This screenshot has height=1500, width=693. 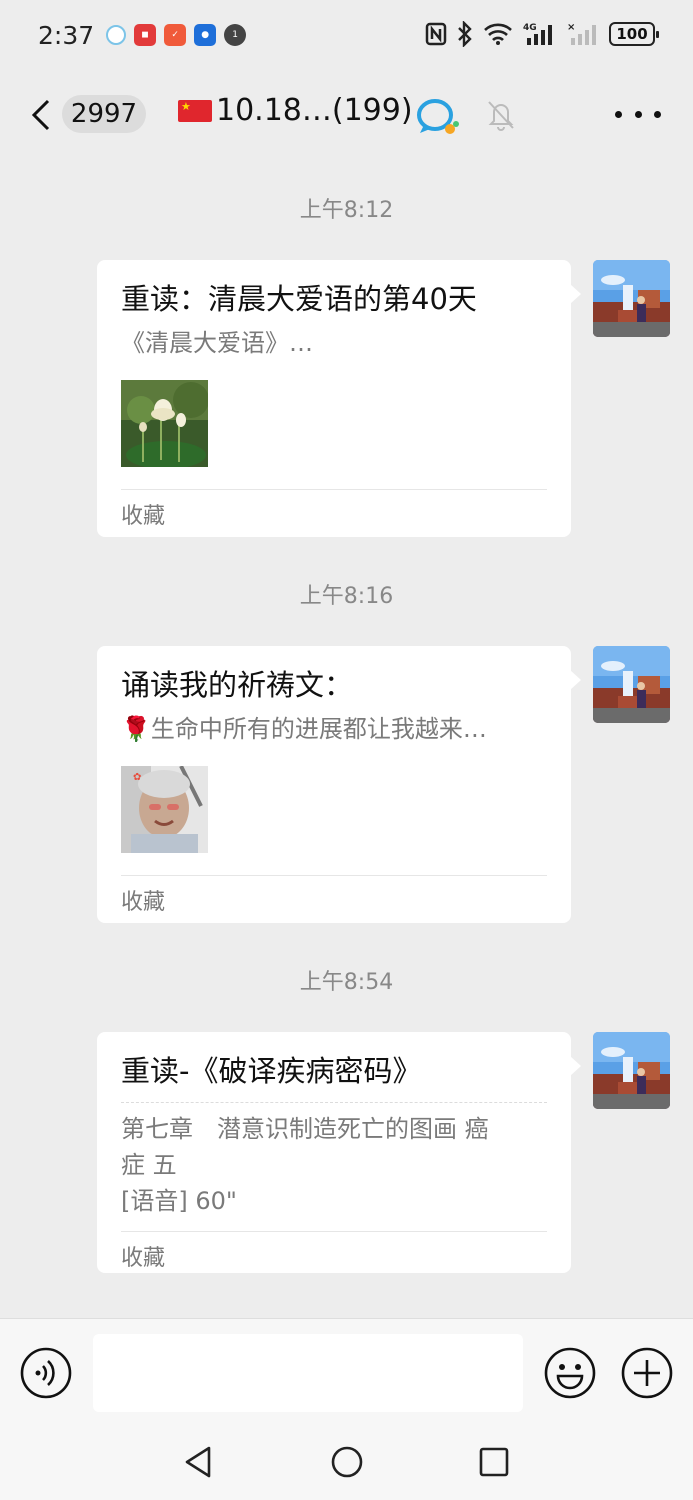 I want to click on emoji-button, so click(x=570, y=1373).